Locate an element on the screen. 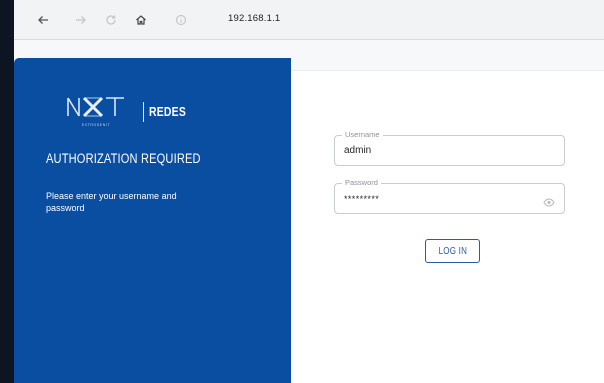 The image size is (604, 383). login-button: LOG IN is located at coordinates (452, 251).